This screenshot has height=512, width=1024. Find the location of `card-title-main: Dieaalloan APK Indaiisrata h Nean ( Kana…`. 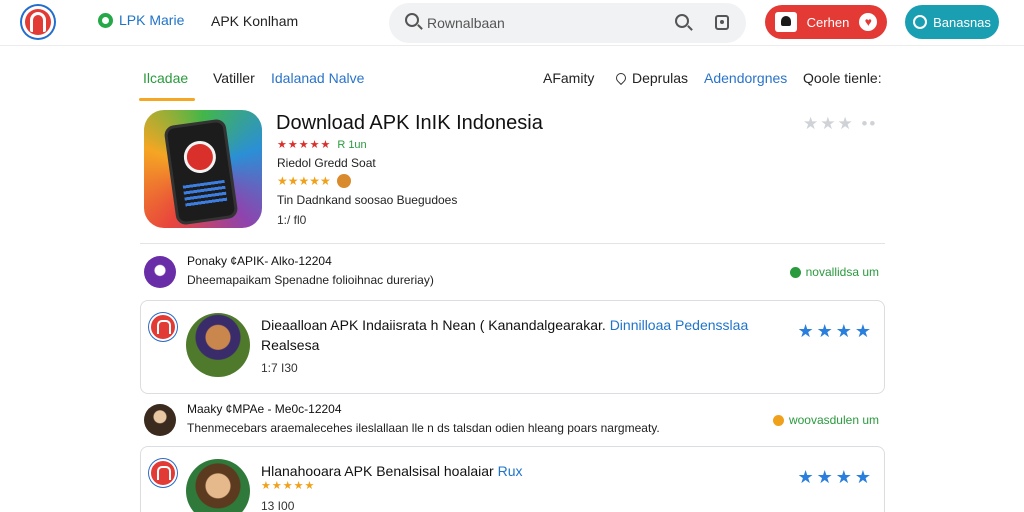

card-title-main: Dieaalloan APK Indaiisrata h Nean ( Kana… is located at coordinates (433, 325).